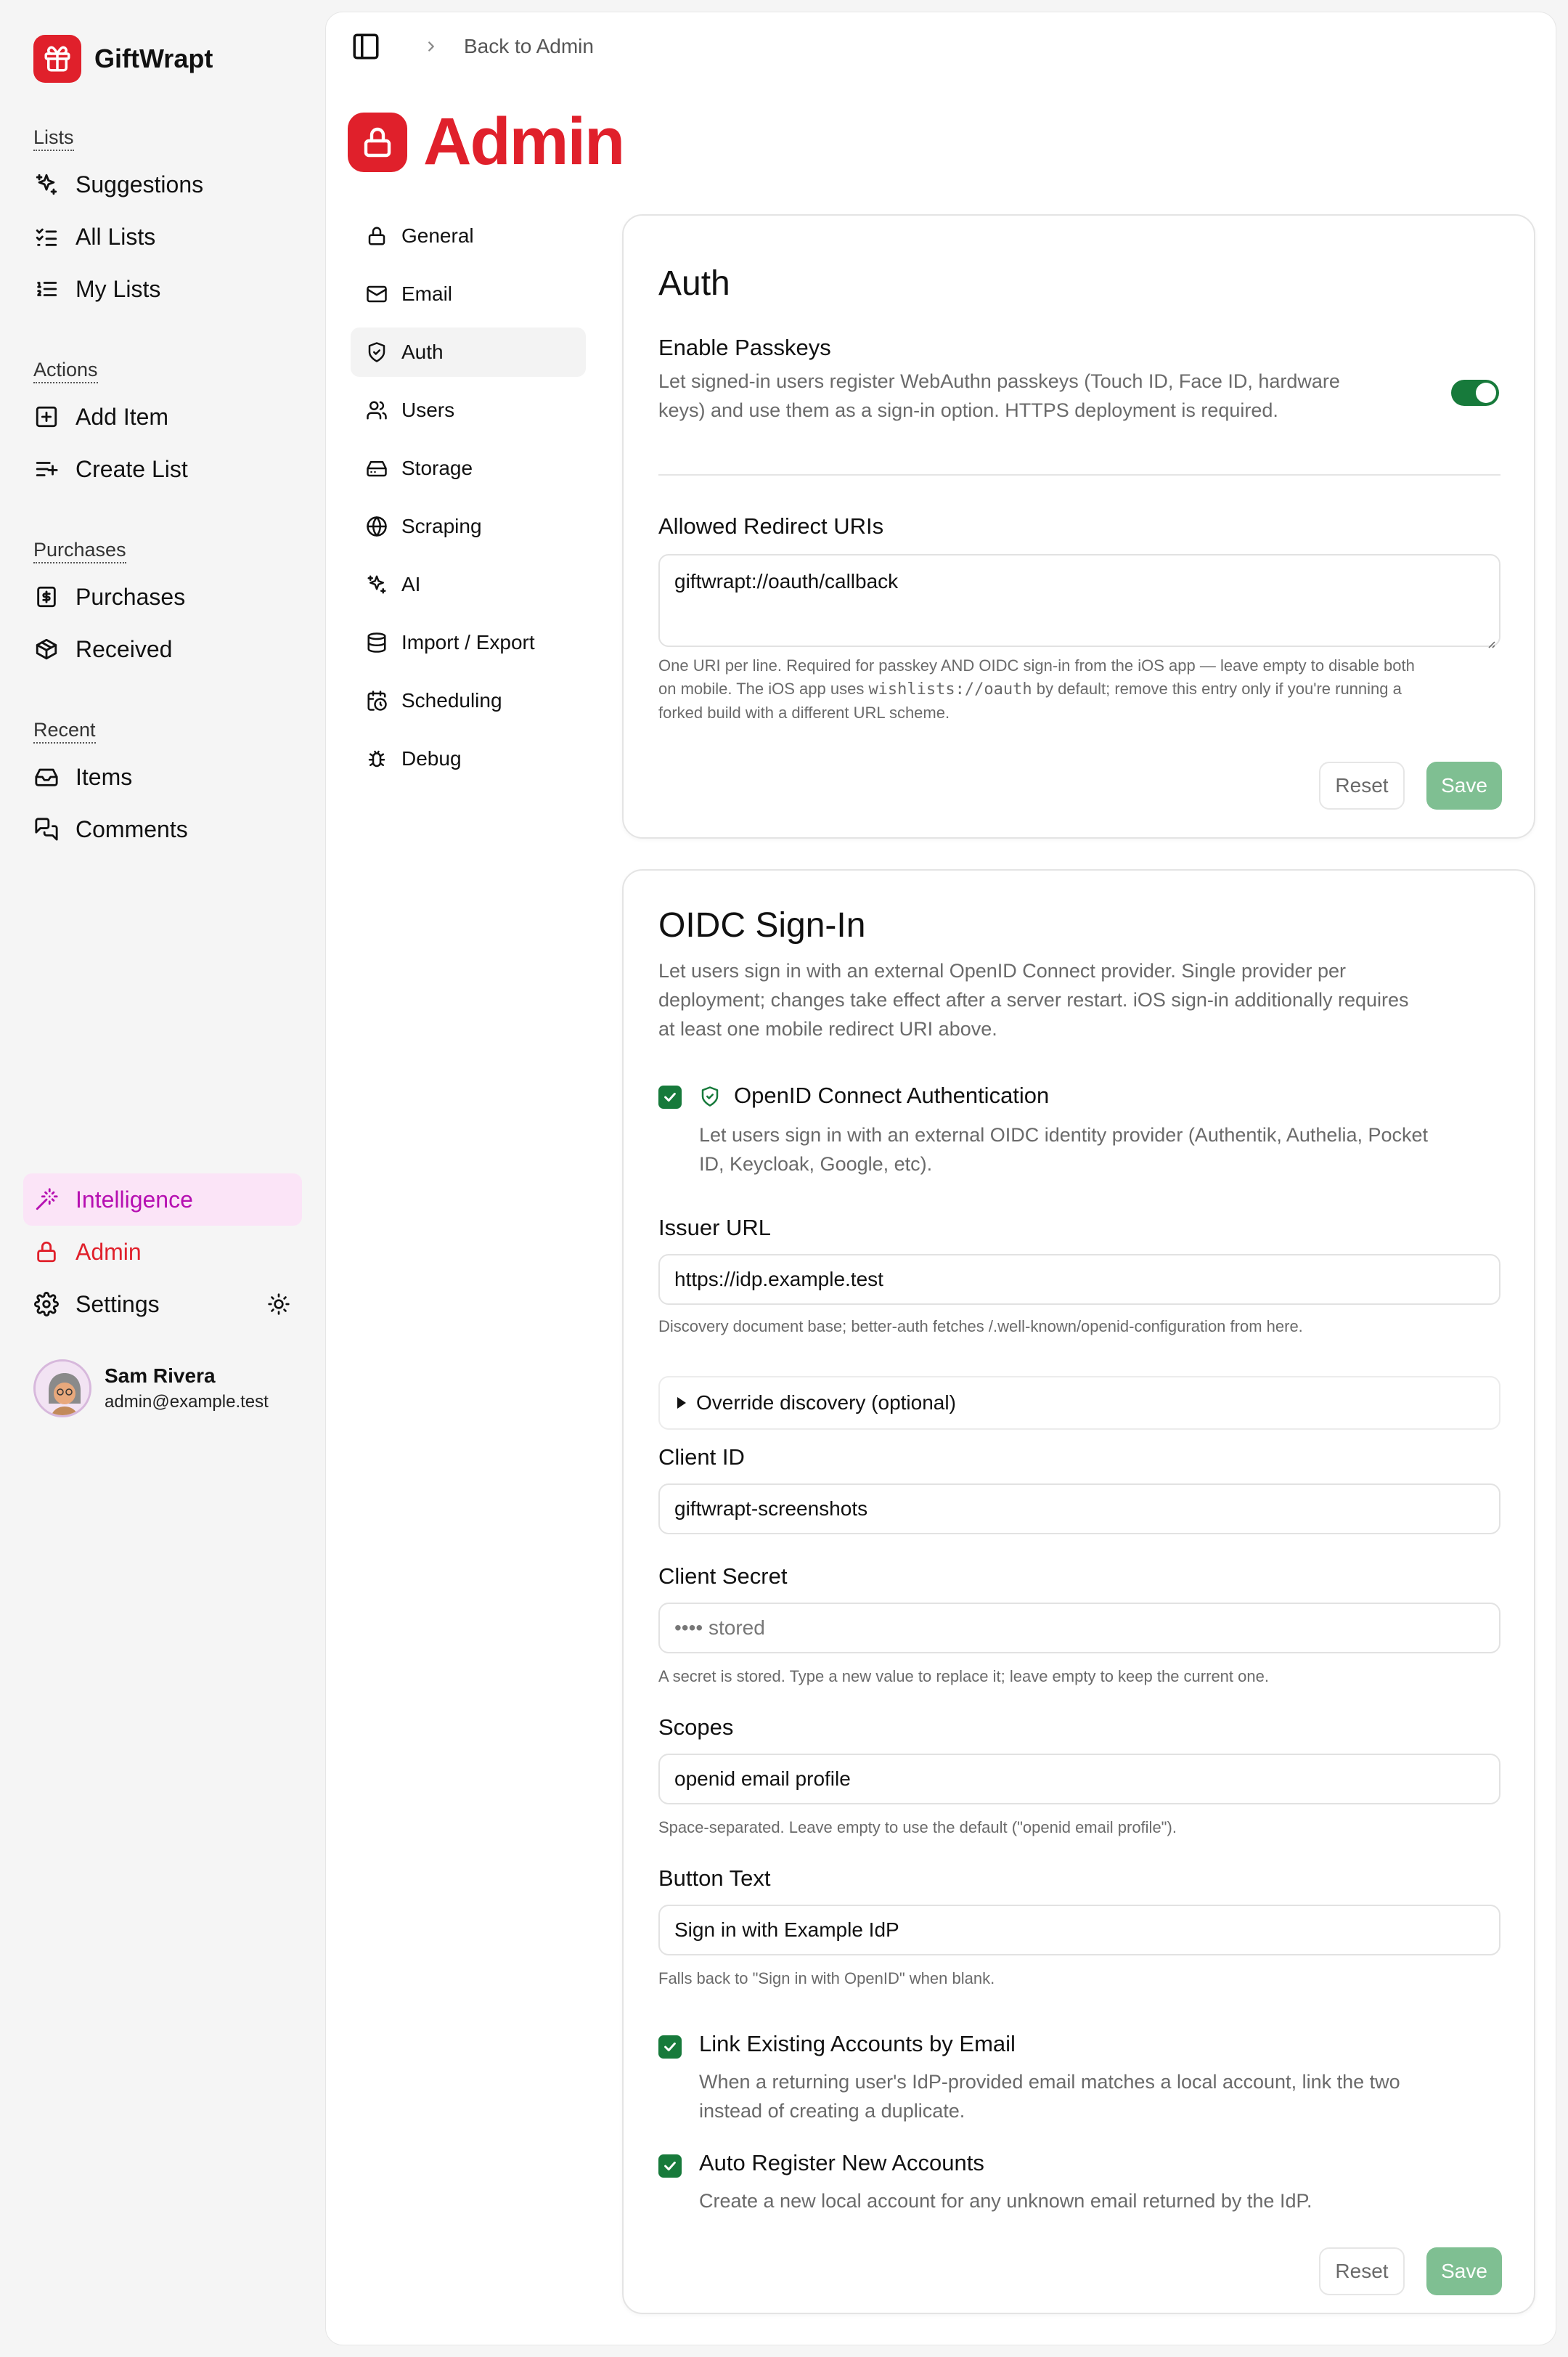 The width and height of the screenshot is (1568, 2357). I want to click on passkeys-toggle, so click(1475, 393).